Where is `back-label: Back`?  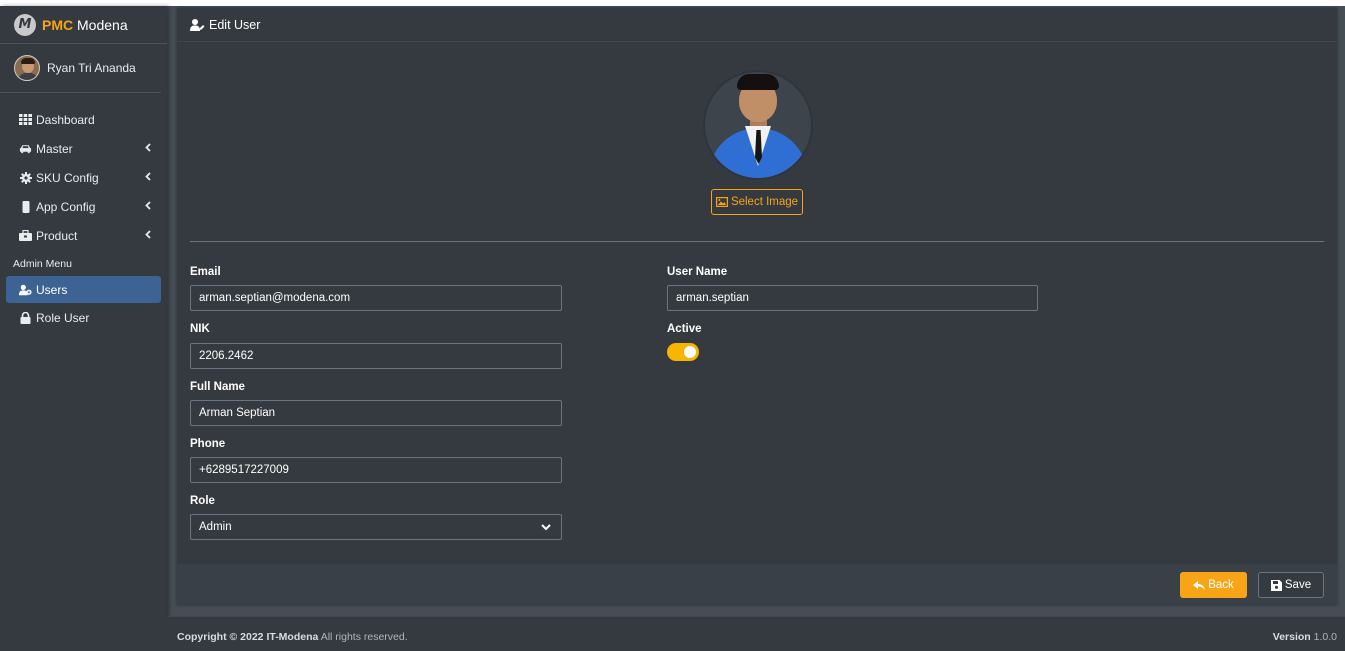 back-label: Back is located at coordinates (1221, 585).